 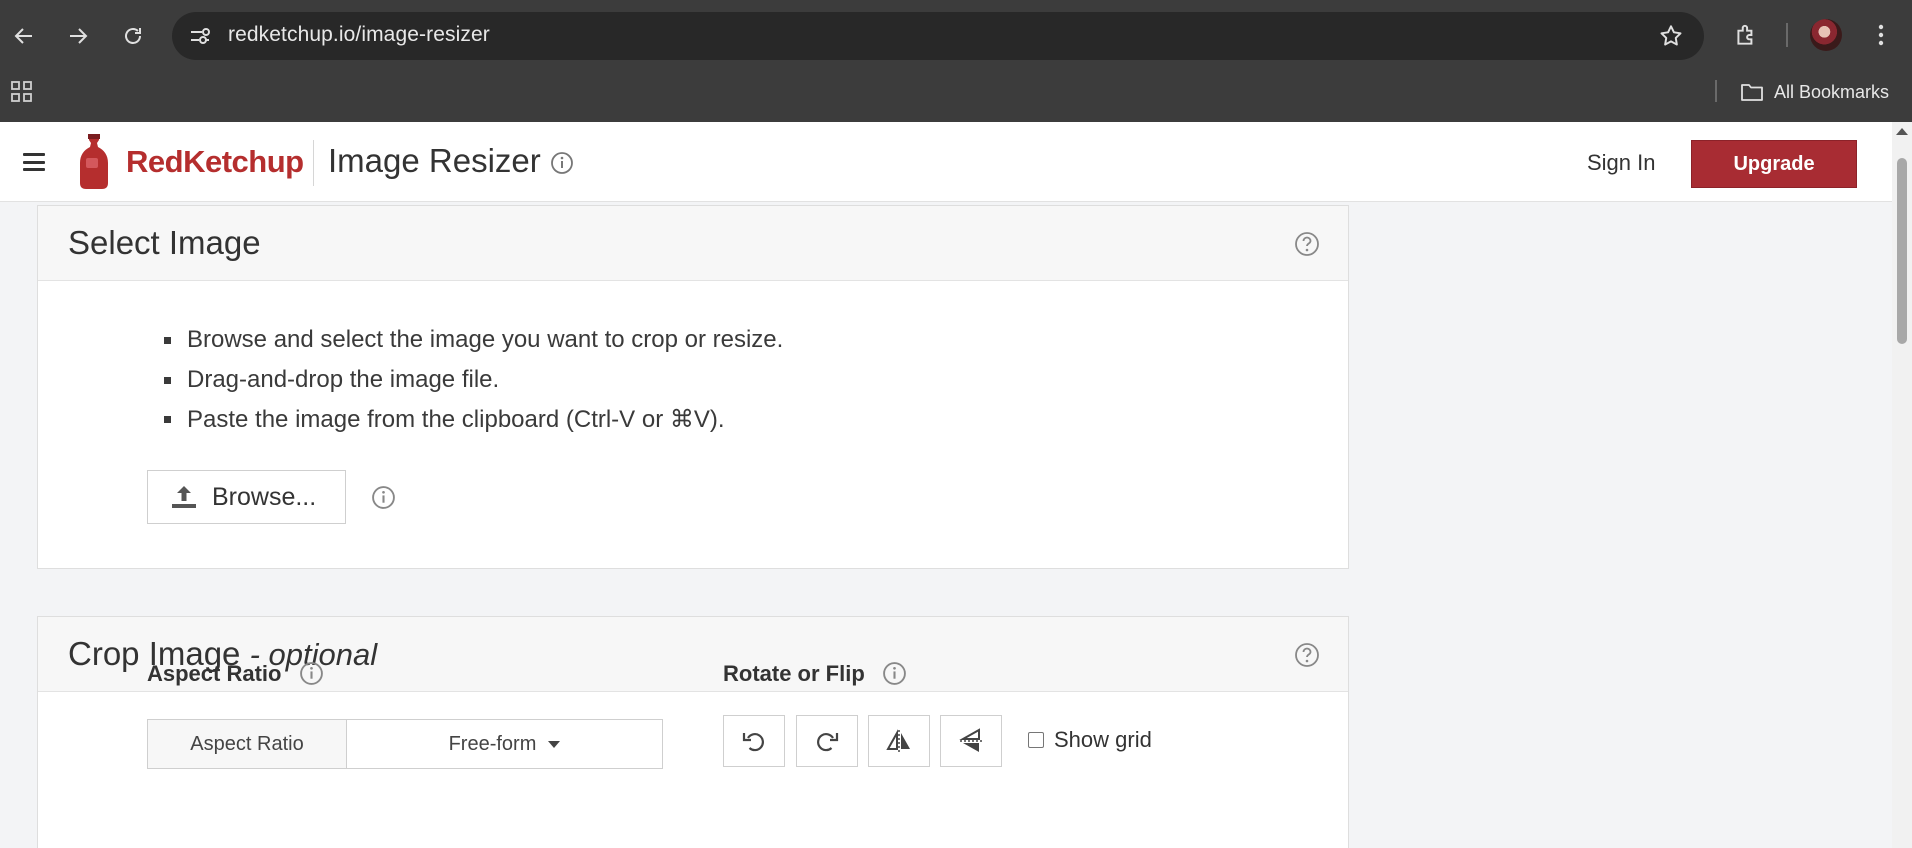 I want to click on menu-icon, so click(x=34, y=162).